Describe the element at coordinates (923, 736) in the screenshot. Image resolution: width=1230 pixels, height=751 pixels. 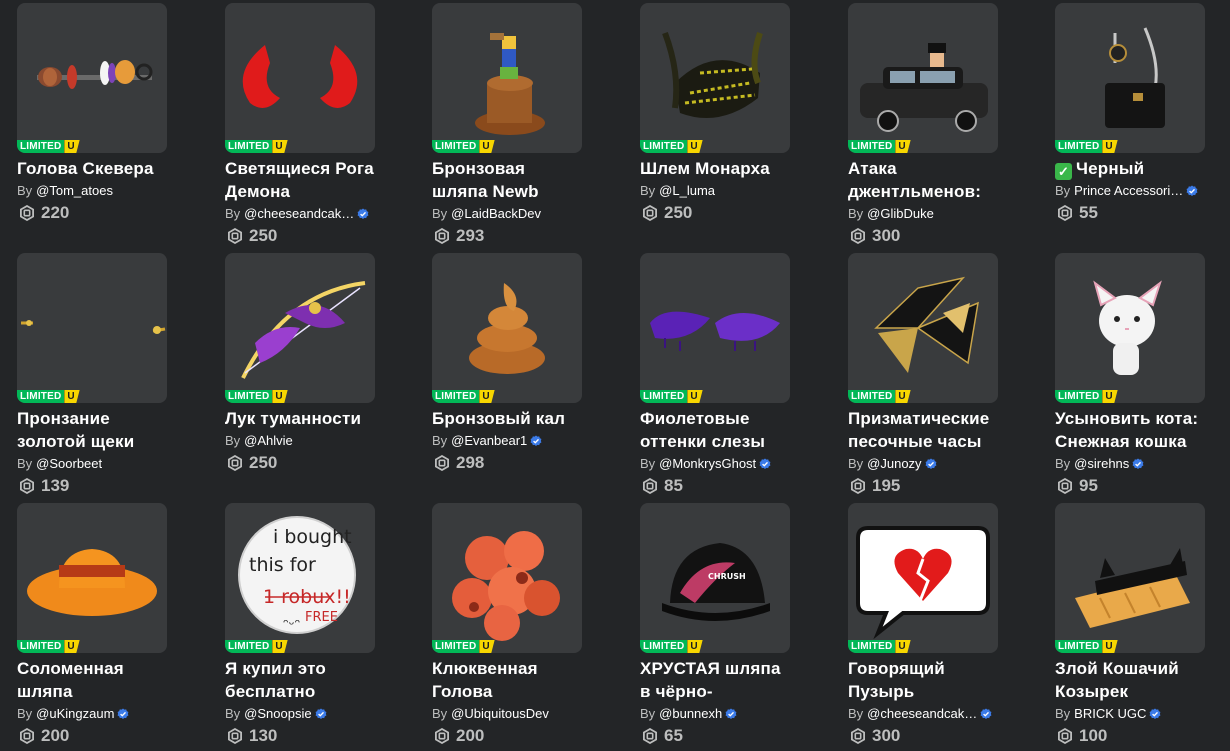
I see `item-price: 300` at that location.